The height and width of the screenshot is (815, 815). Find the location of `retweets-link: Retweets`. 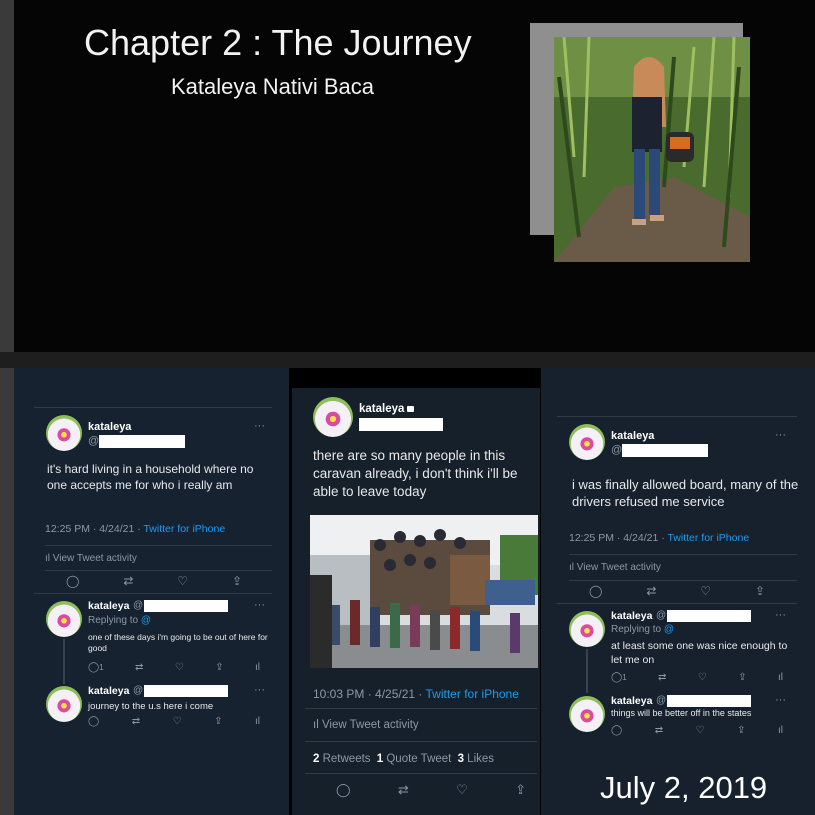

retweets-link: Retweets is located at coordinates (347, 759).